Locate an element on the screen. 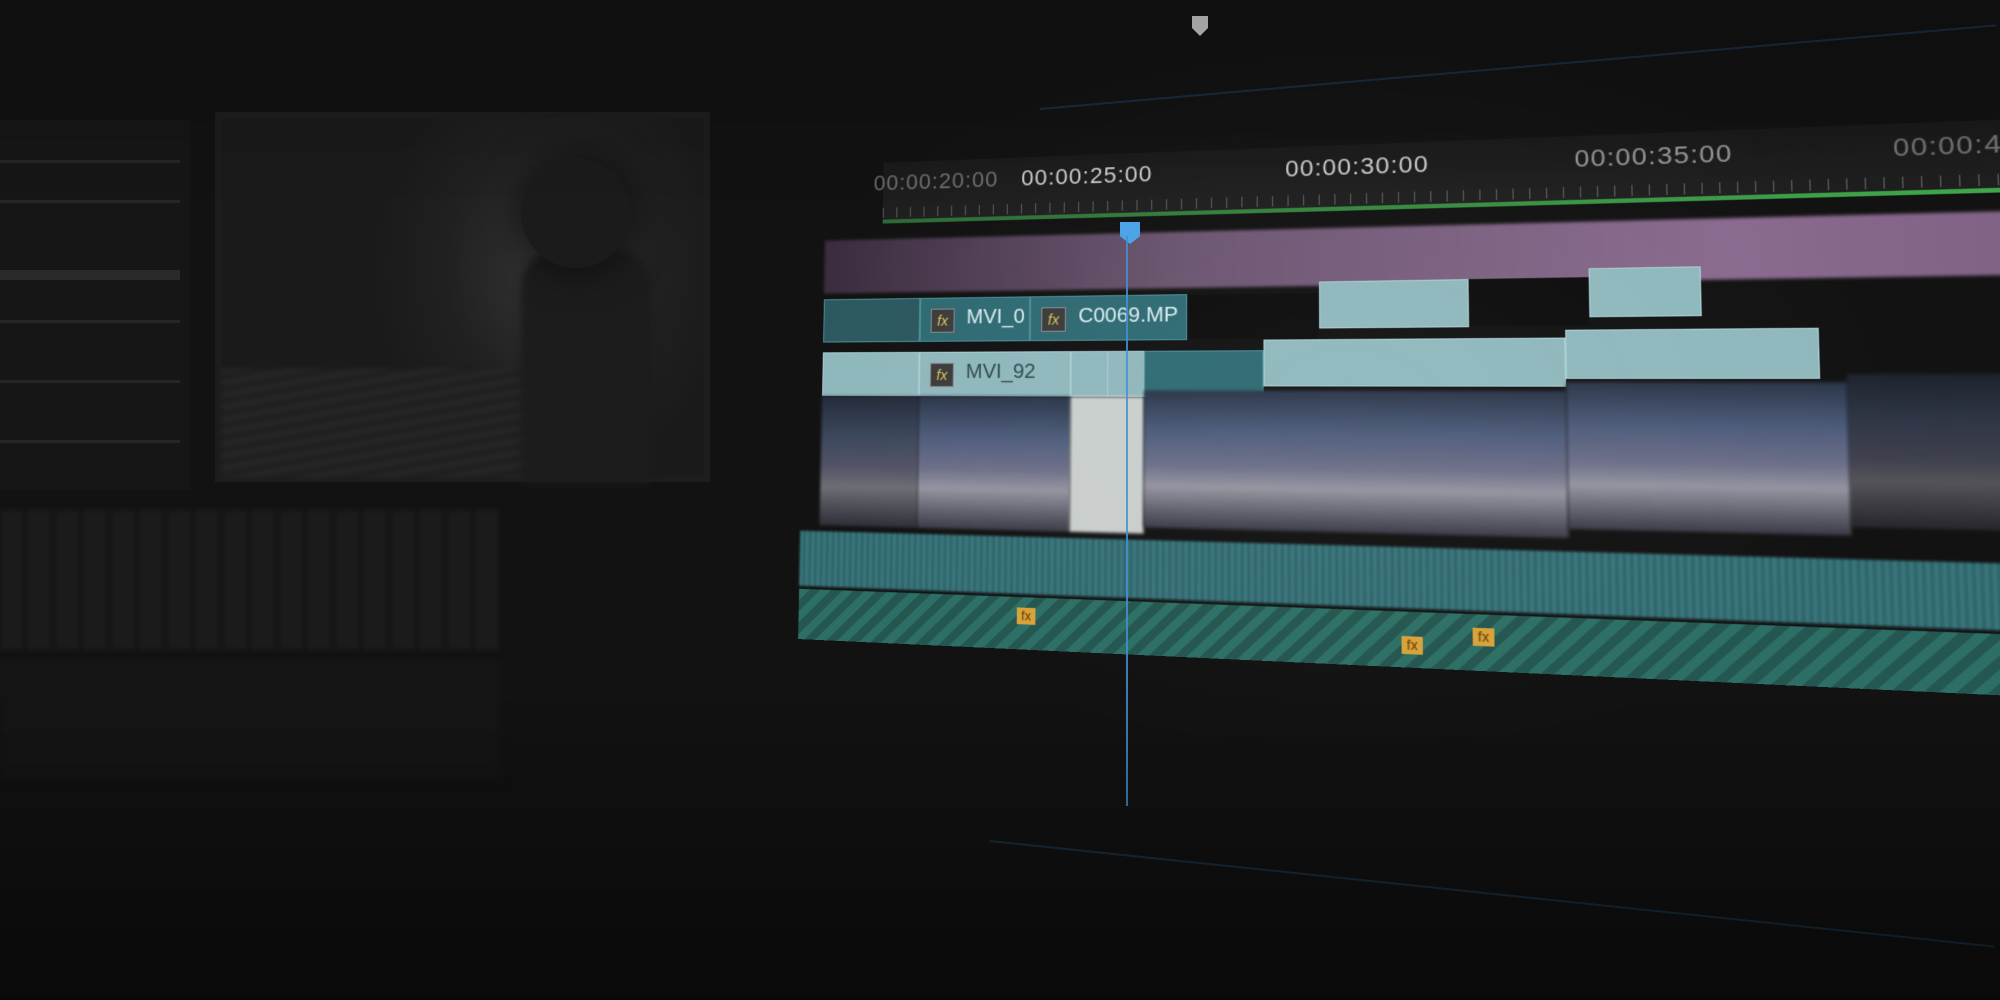 The width and height of the screenshot is (2000, 1000). lower-panel is located at coordinates (250, 720).